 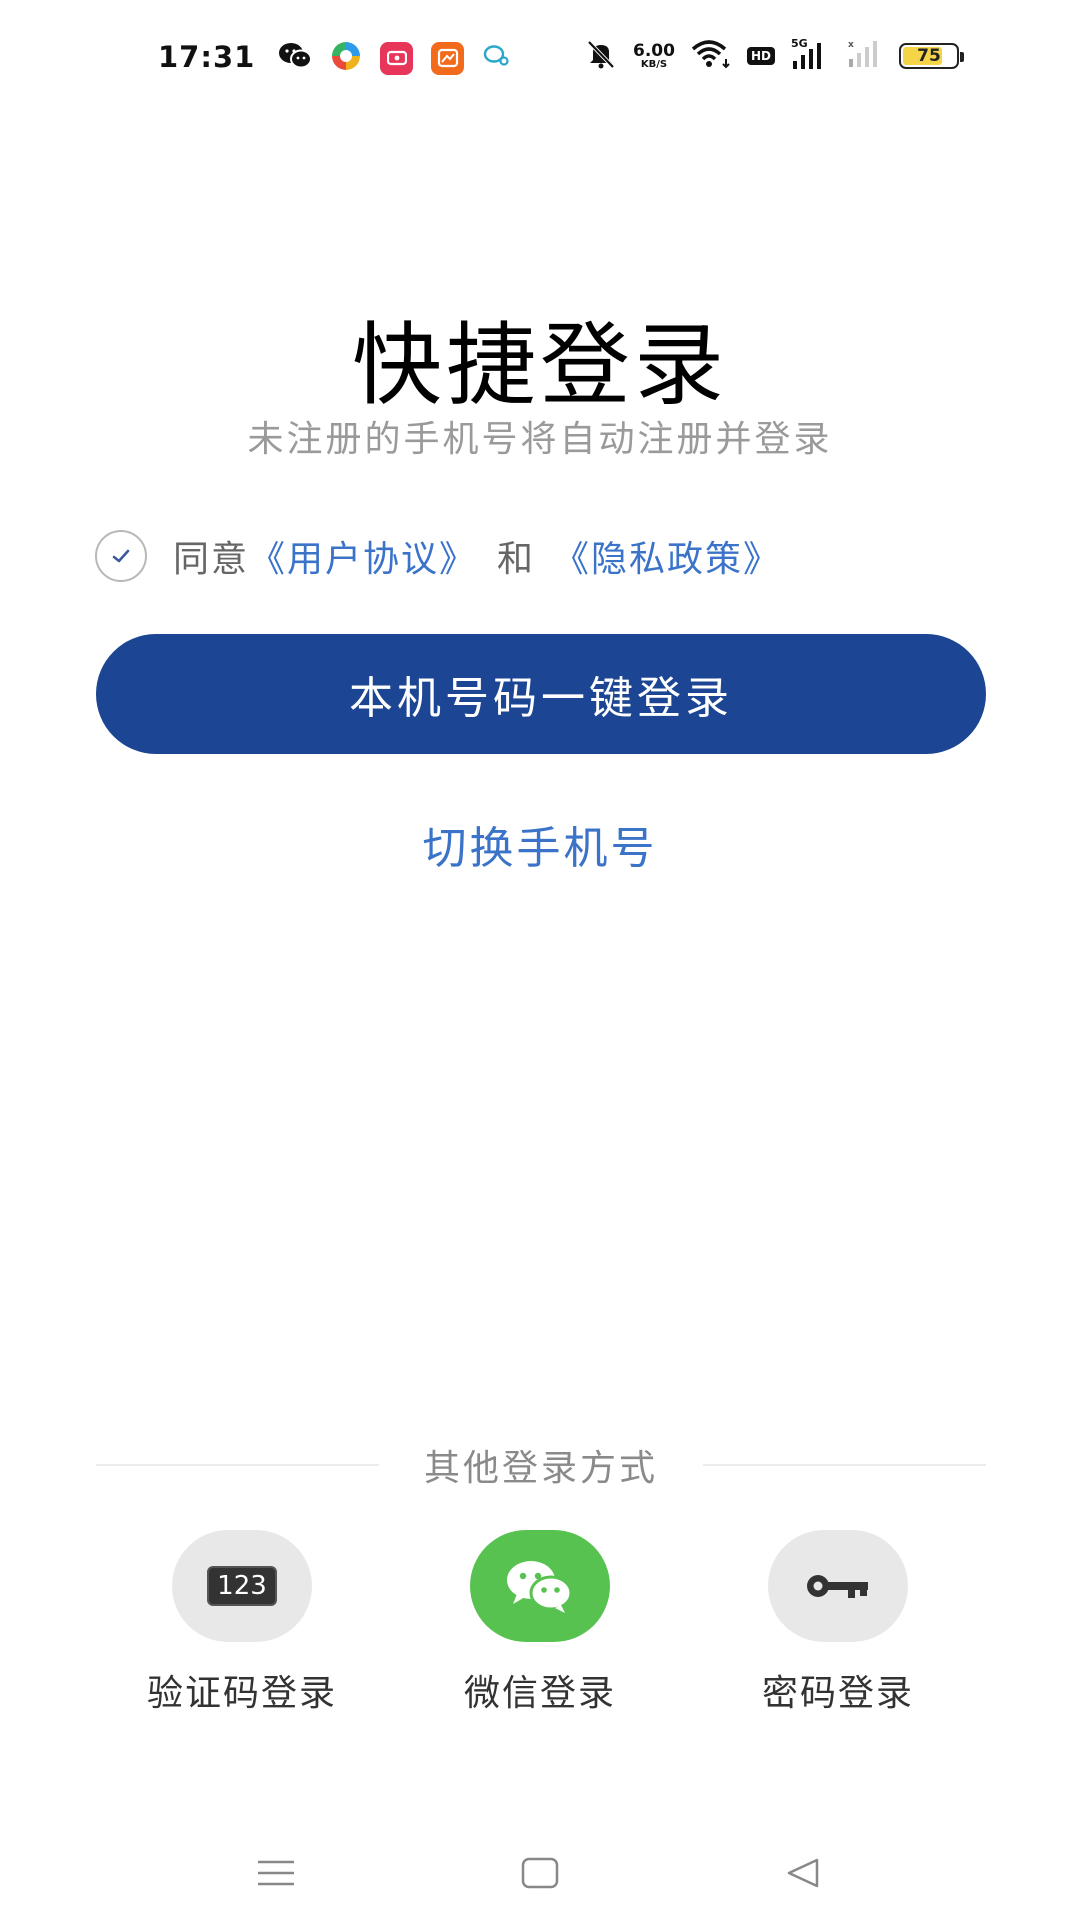 What do you see at coordinates (346, 58) in the screenshot?
I see `app-pinwheel-icon` at bounding box center [346, 58].